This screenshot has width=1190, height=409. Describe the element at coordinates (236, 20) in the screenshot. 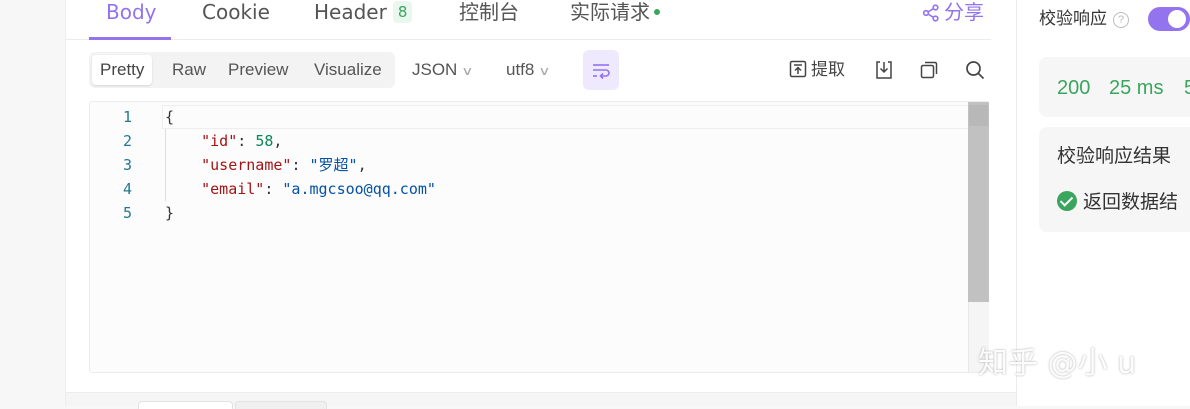

I see `tab-cookie: Cookie` at that location.